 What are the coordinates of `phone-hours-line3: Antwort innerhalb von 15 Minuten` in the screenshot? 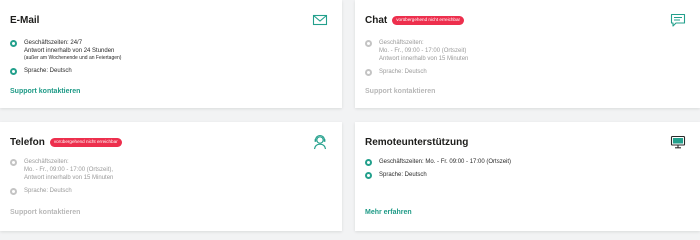 It's located at (69, 178).